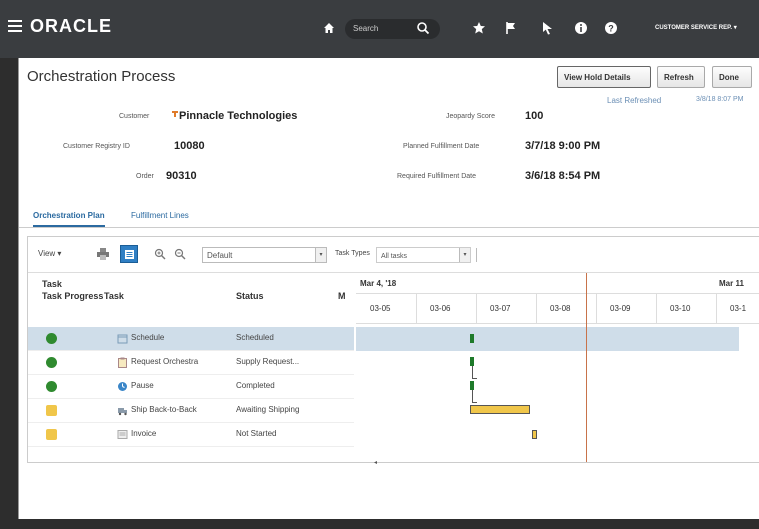 This screenshot has height=529, width=759. I want to click on gantt-toolbar: View ▾ Default ▾ Task Types All tasks ▾, so click(393, 255).